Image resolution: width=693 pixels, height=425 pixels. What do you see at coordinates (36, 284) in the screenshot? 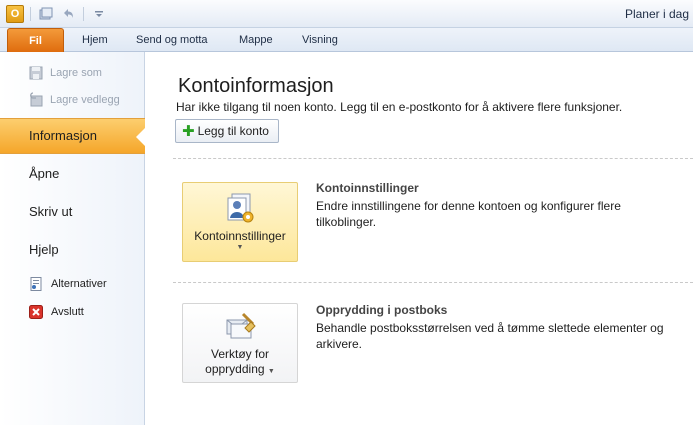
I see `options-icon` at bounding box center [36, 284].